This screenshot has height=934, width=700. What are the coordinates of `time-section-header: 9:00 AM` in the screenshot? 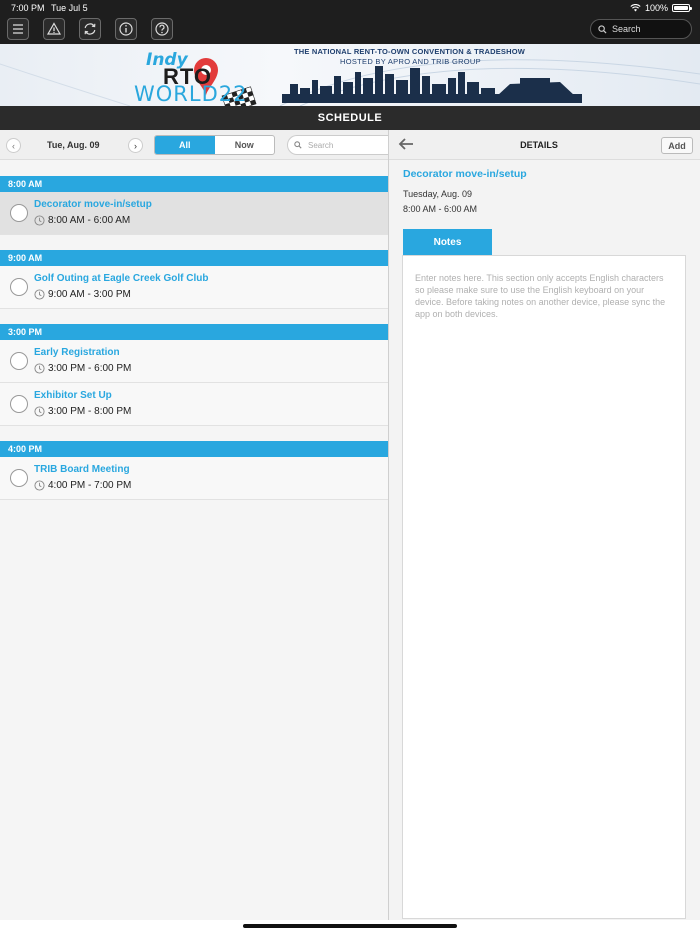 It's located at (194, 258).